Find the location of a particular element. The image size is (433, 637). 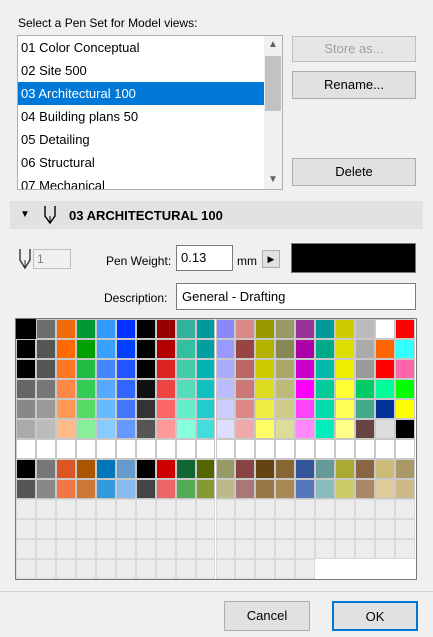

ok-button: OK is located at coordinates (375, 616).